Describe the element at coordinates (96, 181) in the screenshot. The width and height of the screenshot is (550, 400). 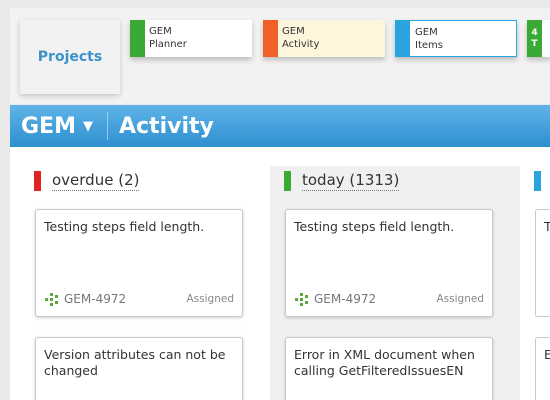
I see `column-title: overdue (2)` at that location.